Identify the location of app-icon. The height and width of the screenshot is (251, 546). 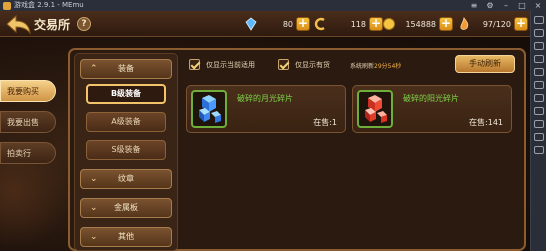
(7, 5).